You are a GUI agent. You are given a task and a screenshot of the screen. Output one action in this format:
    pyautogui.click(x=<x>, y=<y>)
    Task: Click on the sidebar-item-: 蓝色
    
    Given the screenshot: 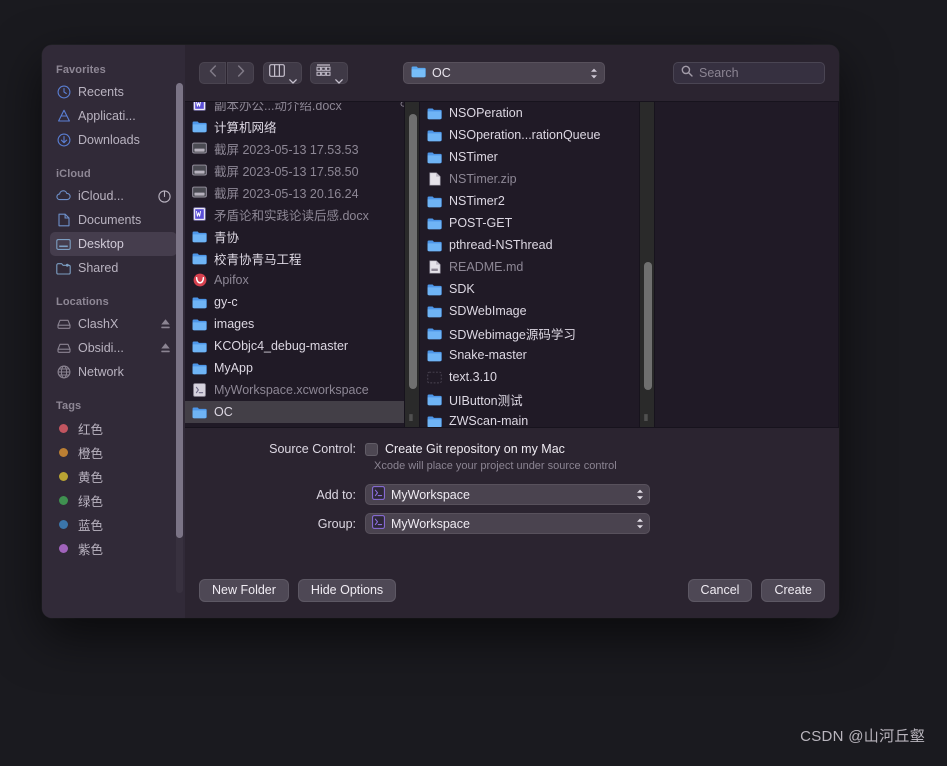 What is the action you would take?
    pyautogui.click(x=113, y=524)
    